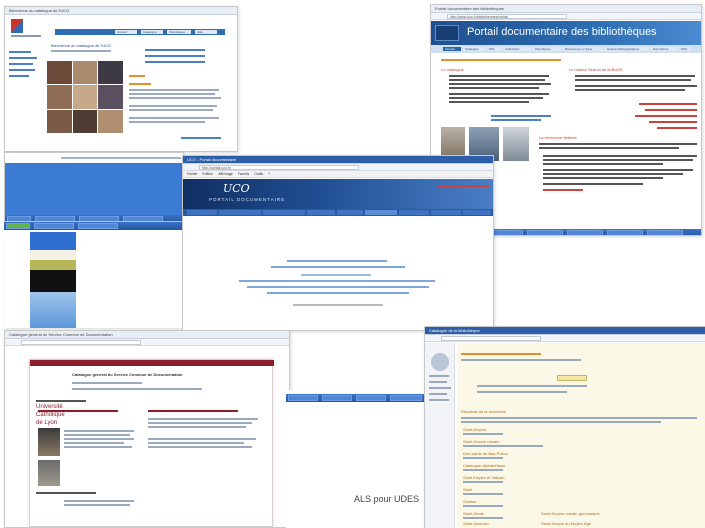  What do you see at coordinates (484, 465) in the screenshot?
I see `result-title: Catalogue alphabétique` at bounding box center [484, 465].